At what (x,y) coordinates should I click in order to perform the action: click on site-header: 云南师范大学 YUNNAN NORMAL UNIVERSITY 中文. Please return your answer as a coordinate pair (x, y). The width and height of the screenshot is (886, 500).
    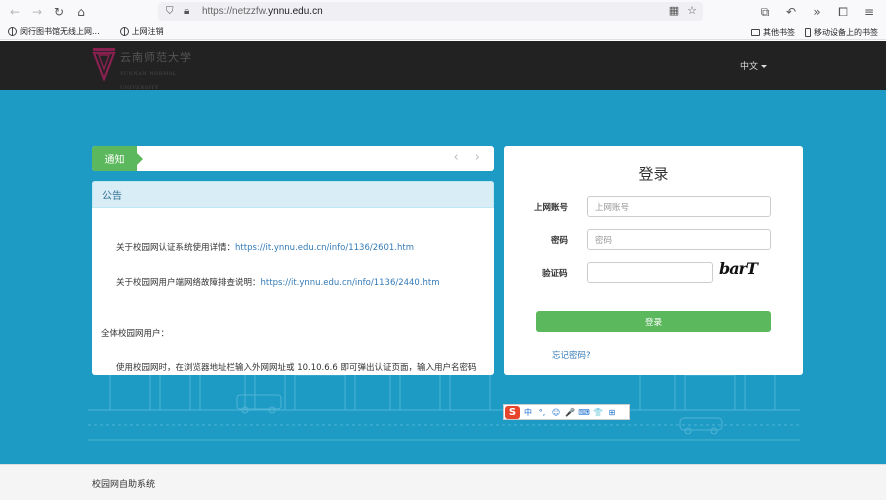
    Looking at the image, I should click on (443, 66).